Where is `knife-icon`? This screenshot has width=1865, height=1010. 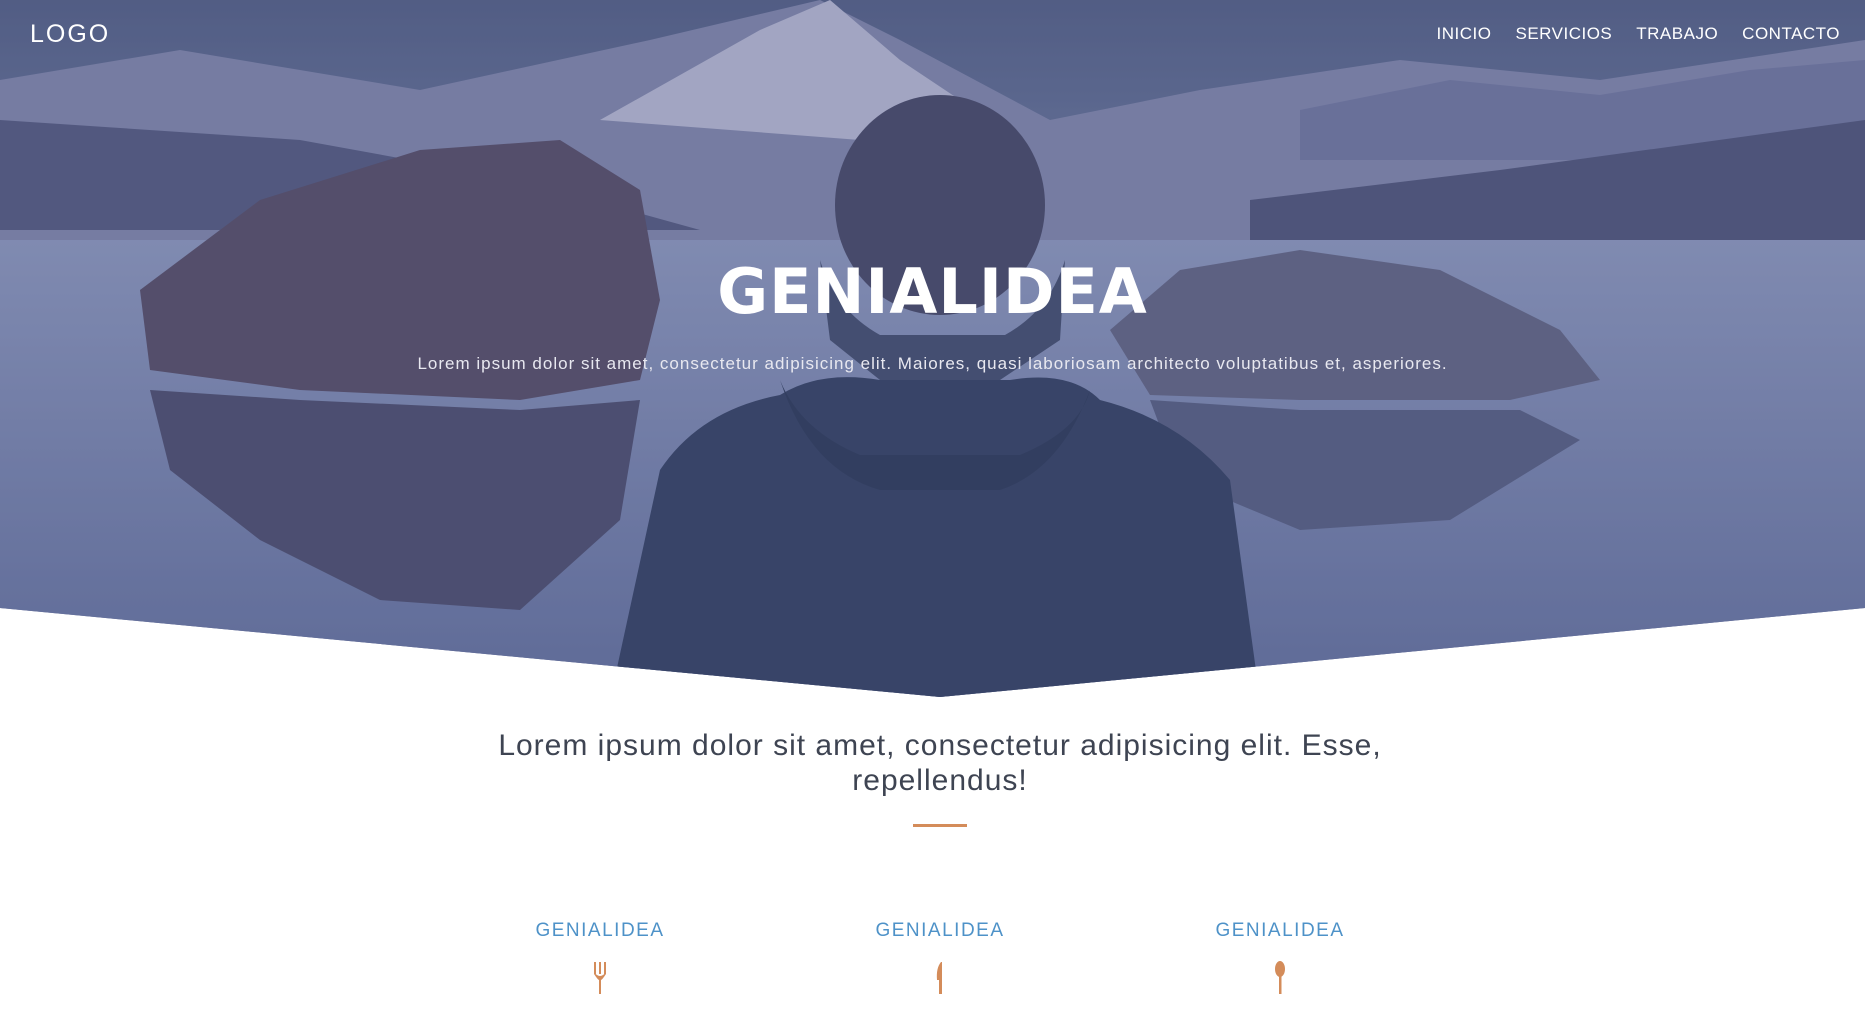
knife-icon is located at coordinates (939, 978).